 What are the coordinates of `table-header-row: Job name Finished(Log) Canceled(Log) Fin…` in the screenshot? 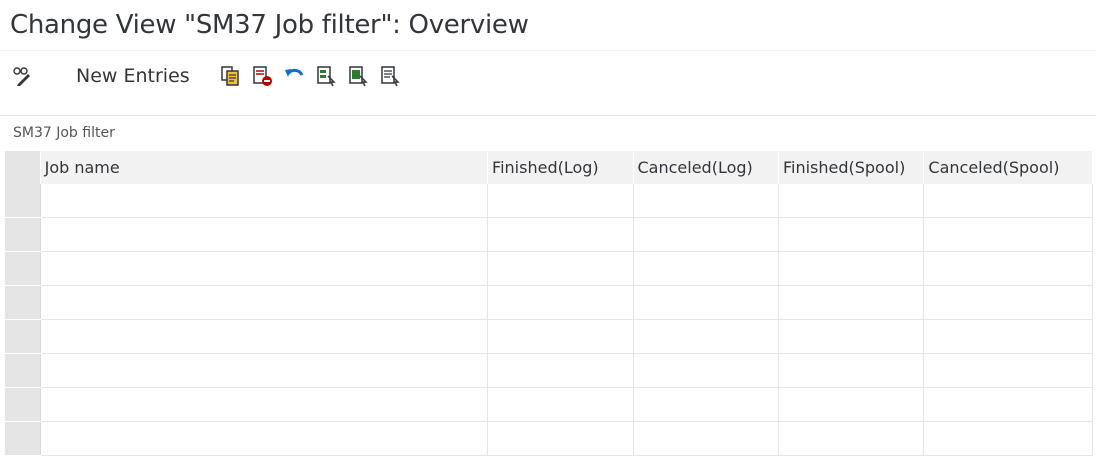 It's located at (549, 167).